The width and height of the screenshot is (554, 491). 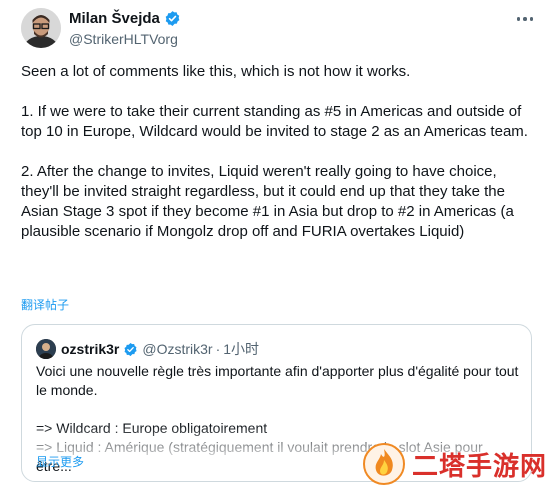 What do you see at coordinates (480, 466) in the screenshot?
I see `watermark-text: 二塔手游网` at bounding box center [480, 466].